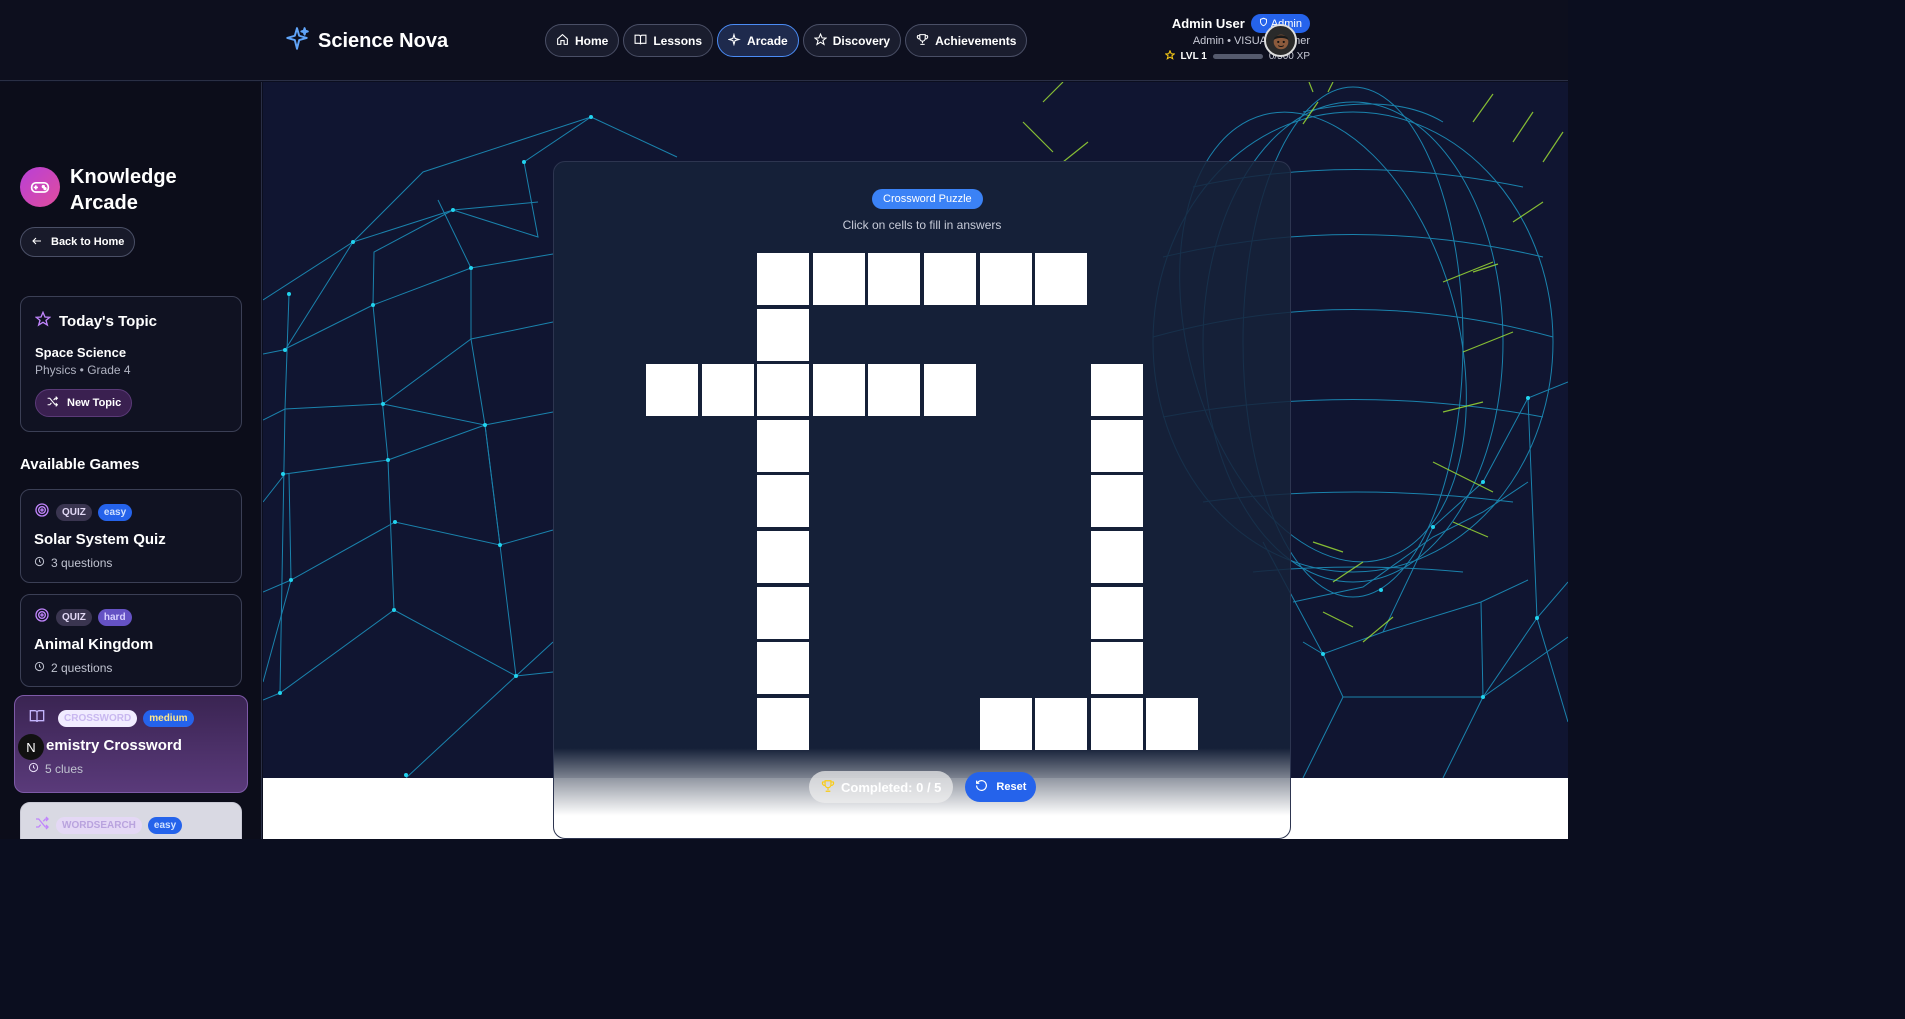 The image size is (1905, 1019). Describe the element at coordinates (43, 320) in the screenshot. I see `star-outline-icon` at that location.